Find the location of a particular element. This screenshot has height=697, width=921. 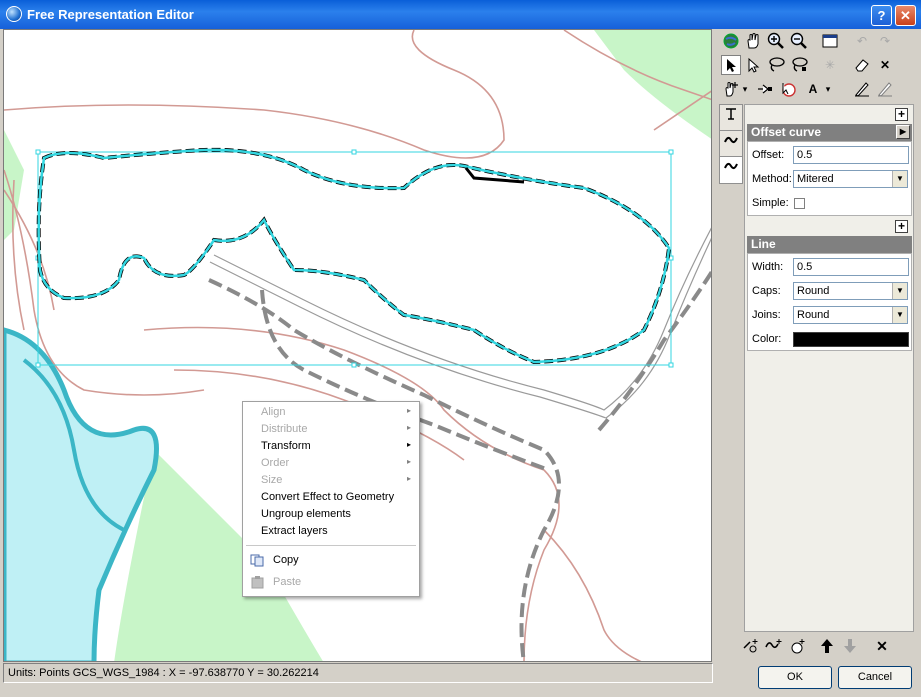

globe-icon is located at coordinates (731, 41).